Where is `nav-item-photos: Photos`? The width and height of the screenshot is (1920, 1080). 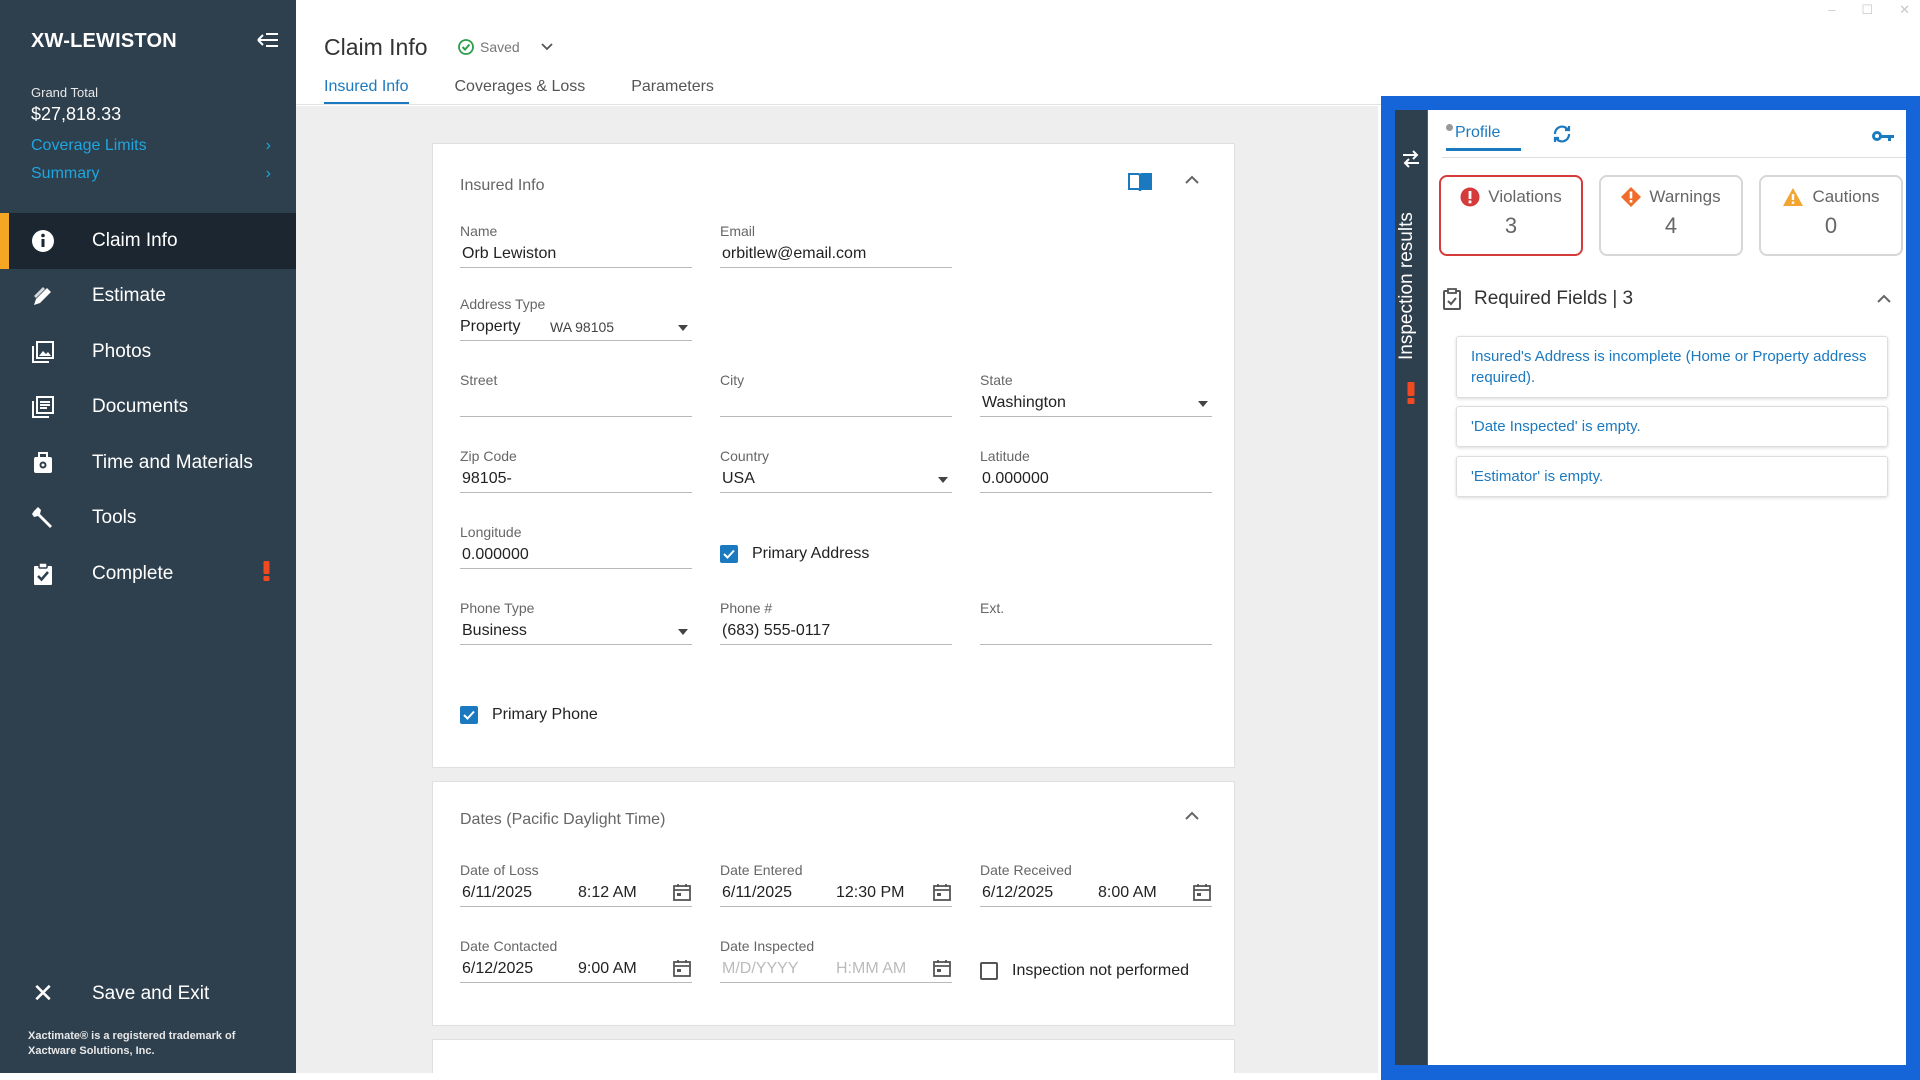 nav-item-photos: Photos is located at coordinates (148, 352).